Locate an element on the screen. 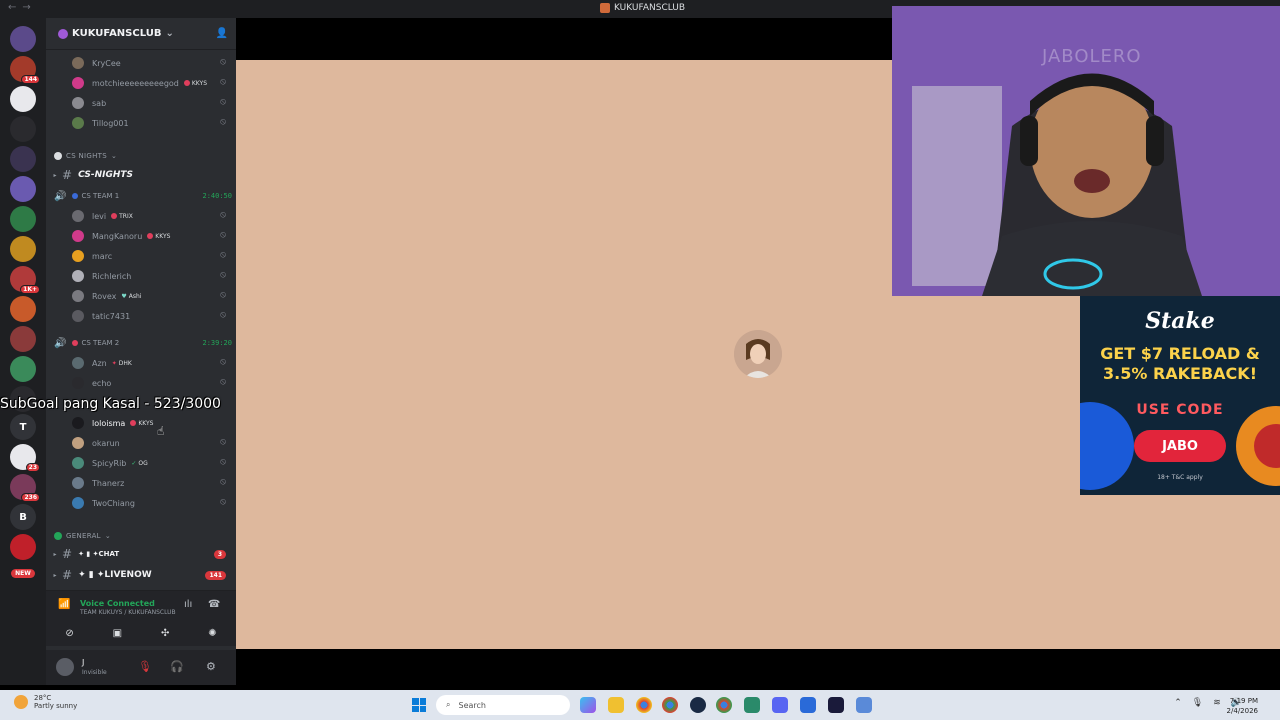  user-tag: ✓ OG is located at coordinates (139, 463).